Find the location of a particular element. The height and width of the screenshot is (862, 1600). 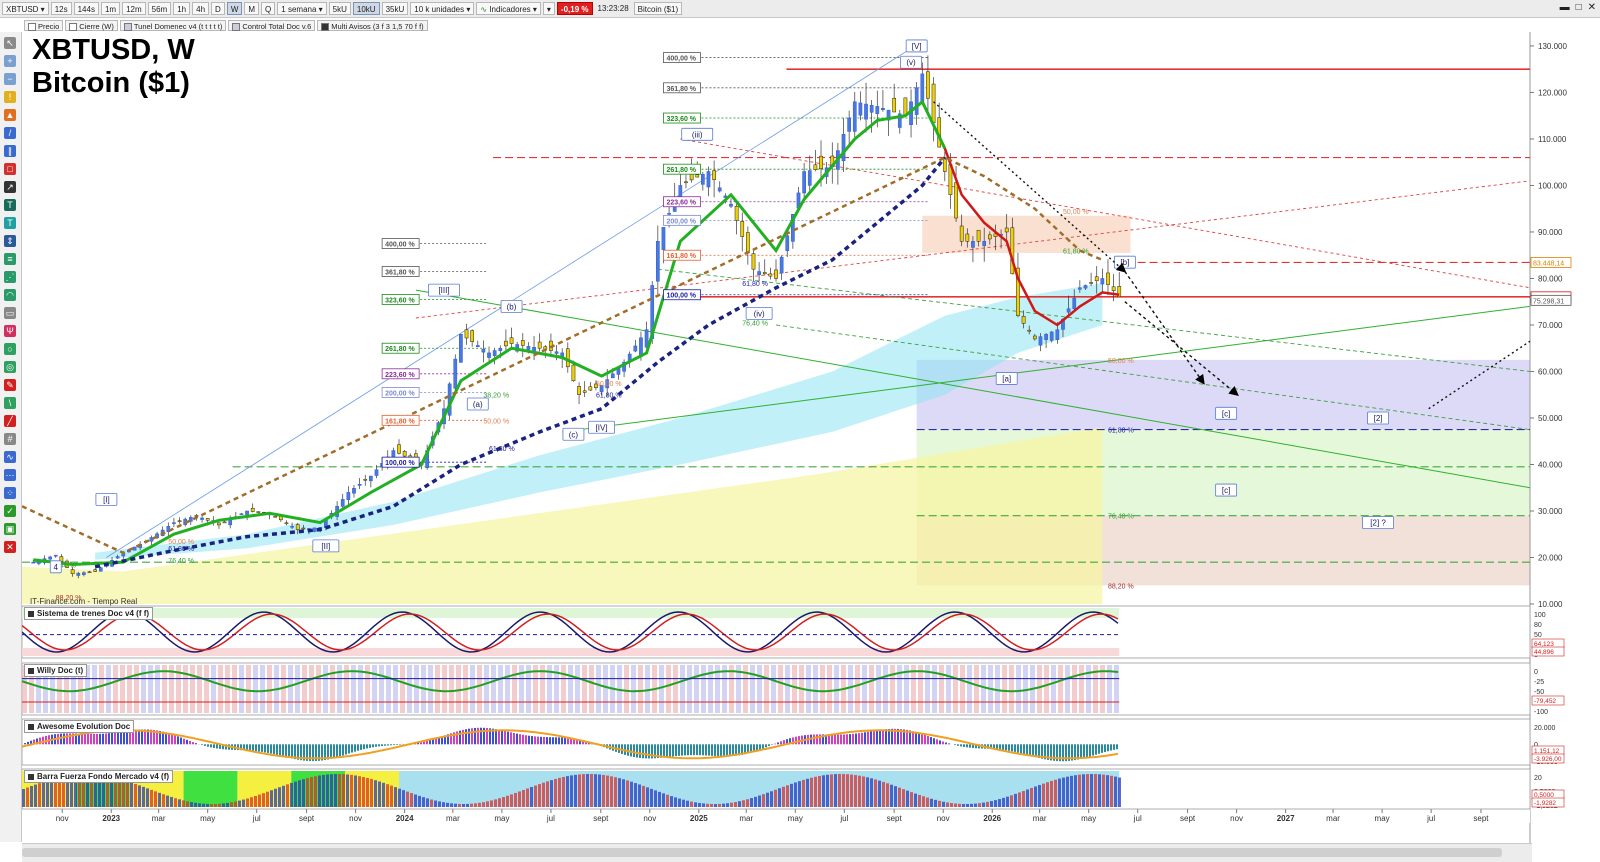

period-button-1h: 1h is located at coordinates (182, 8).